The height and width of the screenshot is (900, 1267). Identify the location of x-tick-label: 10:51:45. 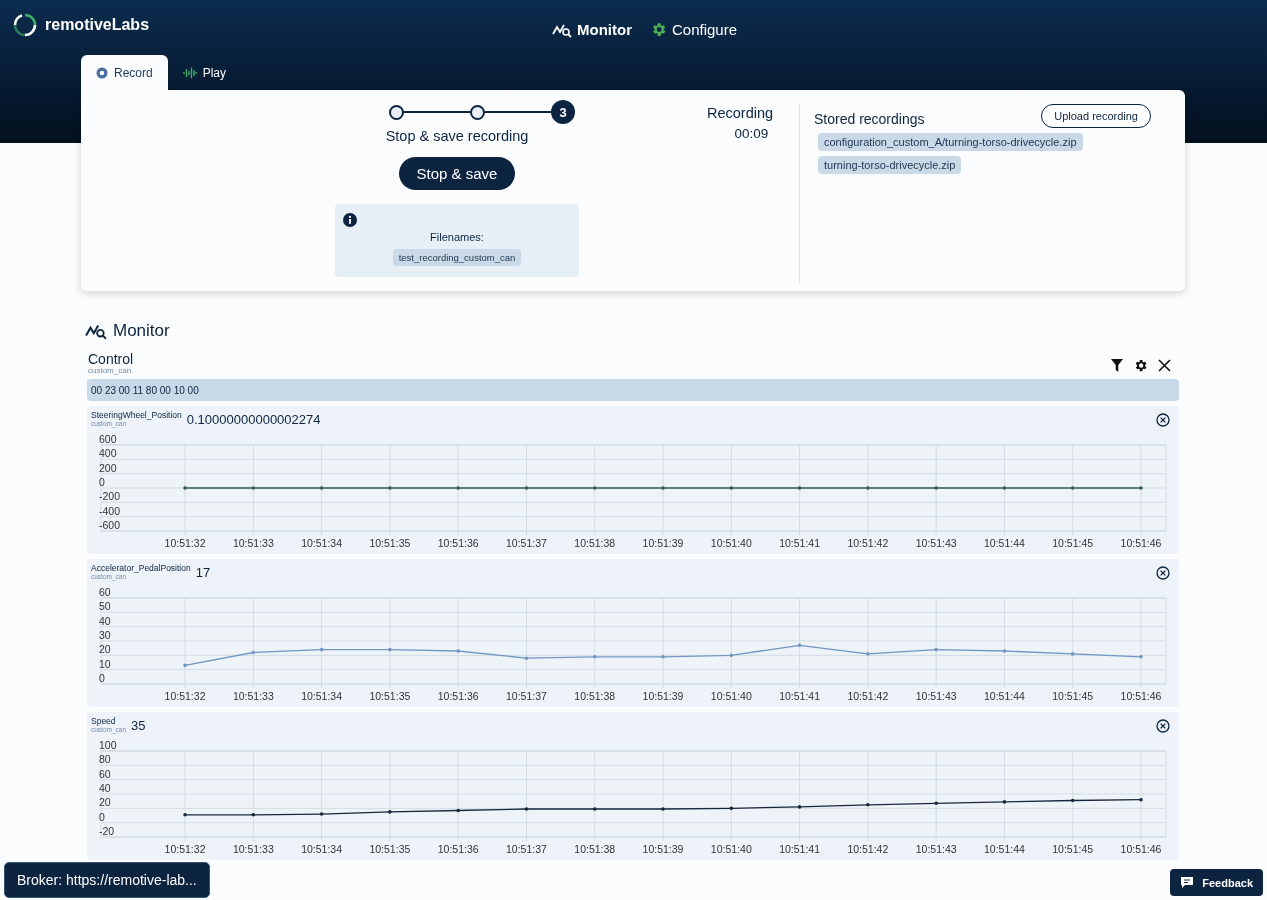
(1073, 543).